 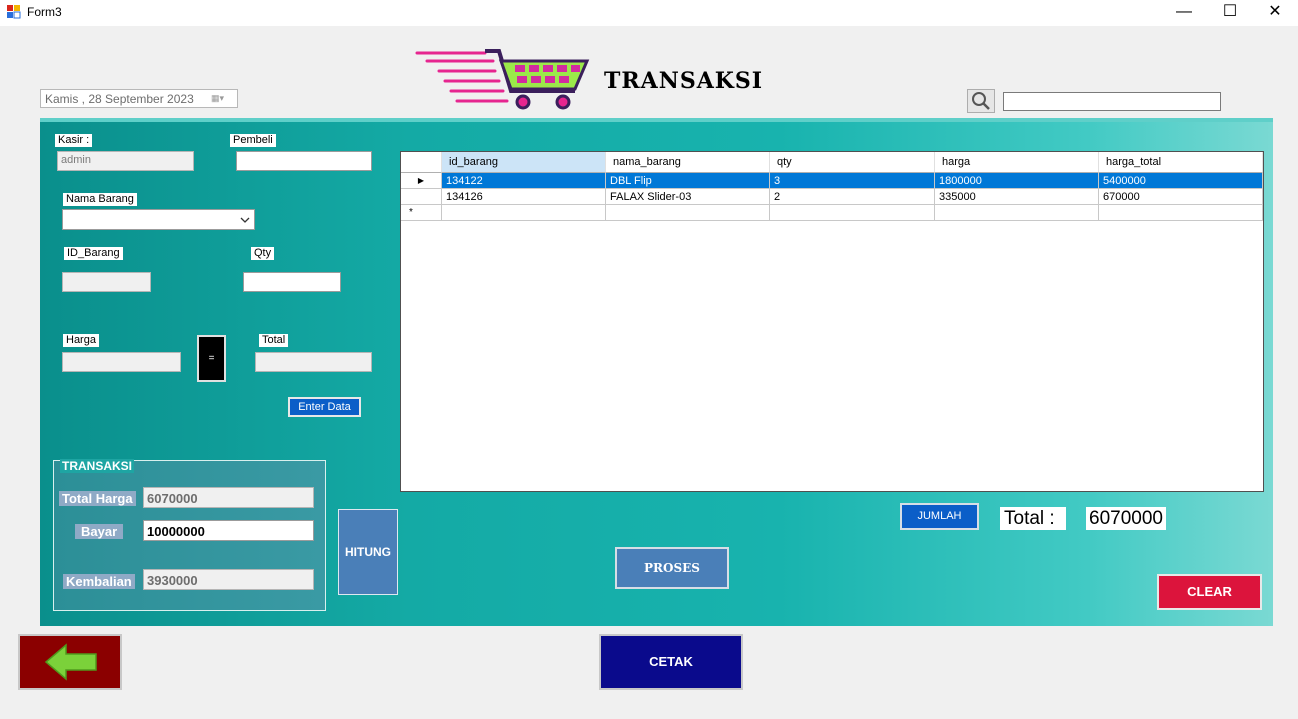 I want to click on grid-row-header-corner, so click(x=421, y=162).